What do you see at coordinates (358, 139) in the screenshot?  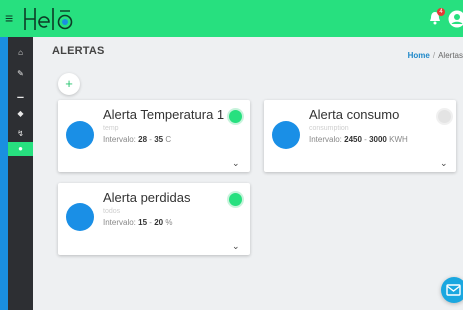 I see `alert-interval: Intervalo: 2450 - 3000 KWH` at bounding box center [358, 139].